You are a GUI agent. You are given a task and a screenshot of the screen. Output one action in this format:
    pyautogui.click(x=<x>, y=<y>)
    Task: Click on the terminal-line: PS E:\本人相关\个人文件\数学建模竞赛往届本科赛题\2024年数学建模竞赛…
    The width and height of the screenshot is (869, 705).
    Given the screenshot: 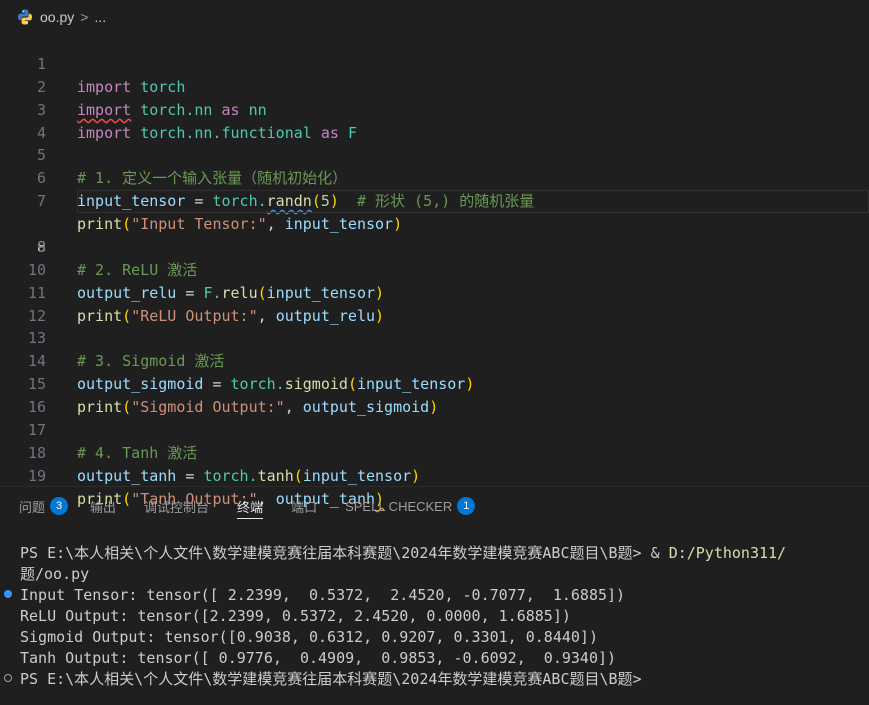 What is the action you would take?
    pyautogui.click(x=403, y=553)
    